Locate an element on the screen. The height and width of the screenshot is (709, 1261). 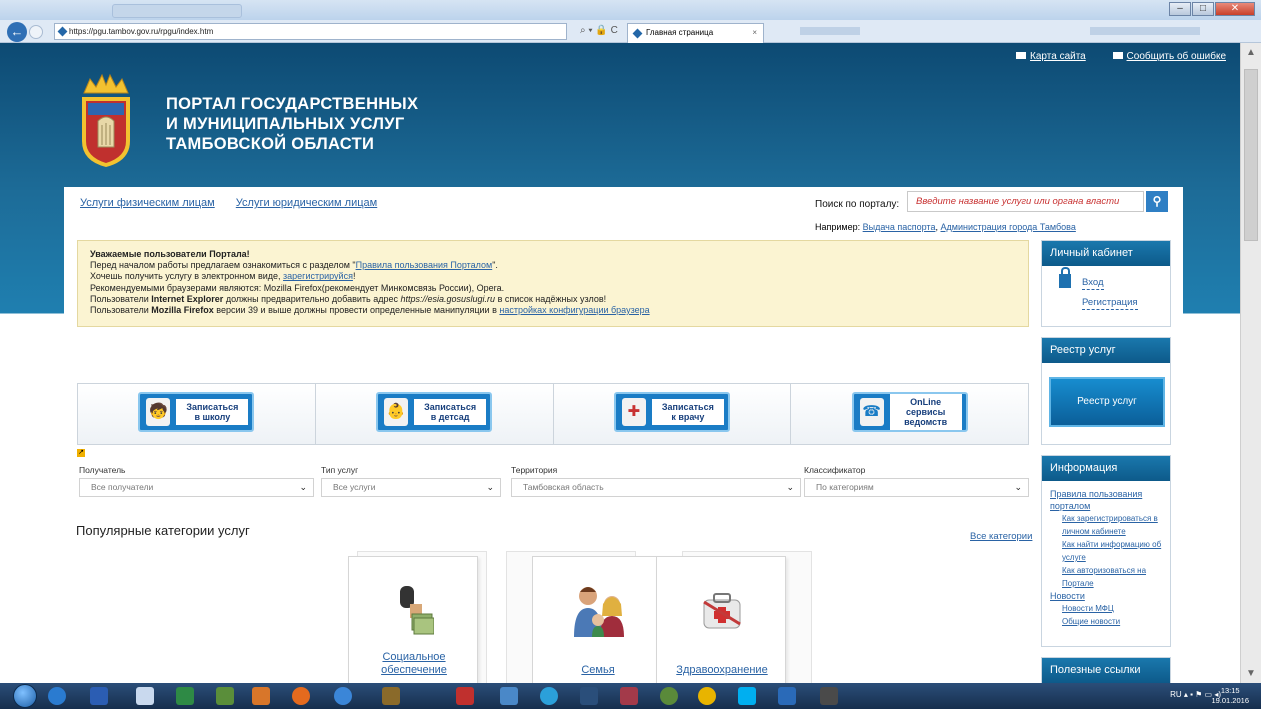
app-icon is located at coordinates (629, 696).